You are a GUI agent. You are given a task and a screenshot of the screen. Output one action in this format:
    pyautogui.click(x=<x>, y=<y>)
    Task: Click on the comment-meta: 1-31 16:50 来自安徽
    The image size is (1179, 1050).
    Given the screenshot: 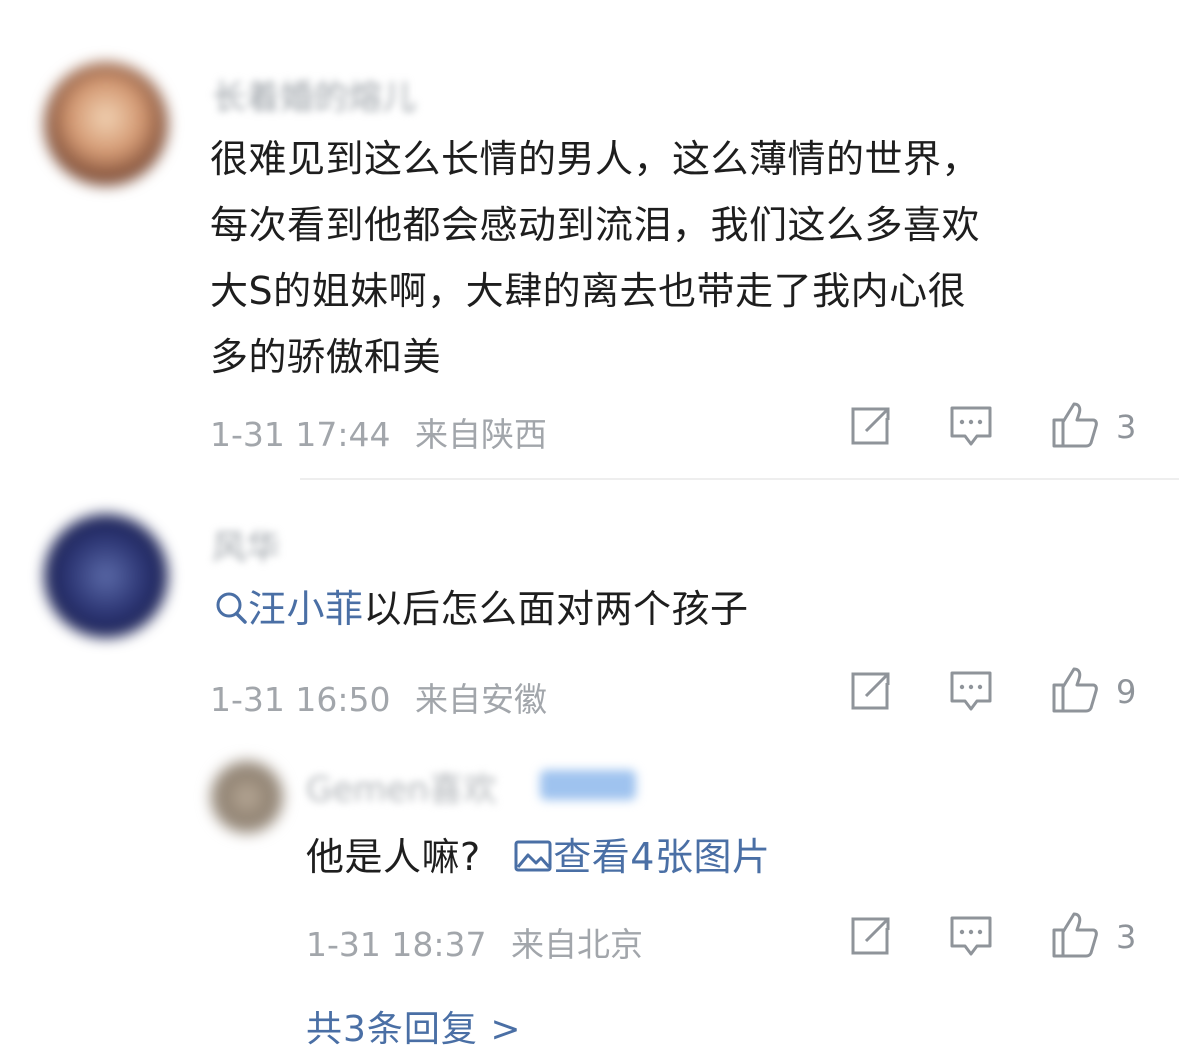 What is the action you would take?
    pyautogui.click(x=378, y=697)
    